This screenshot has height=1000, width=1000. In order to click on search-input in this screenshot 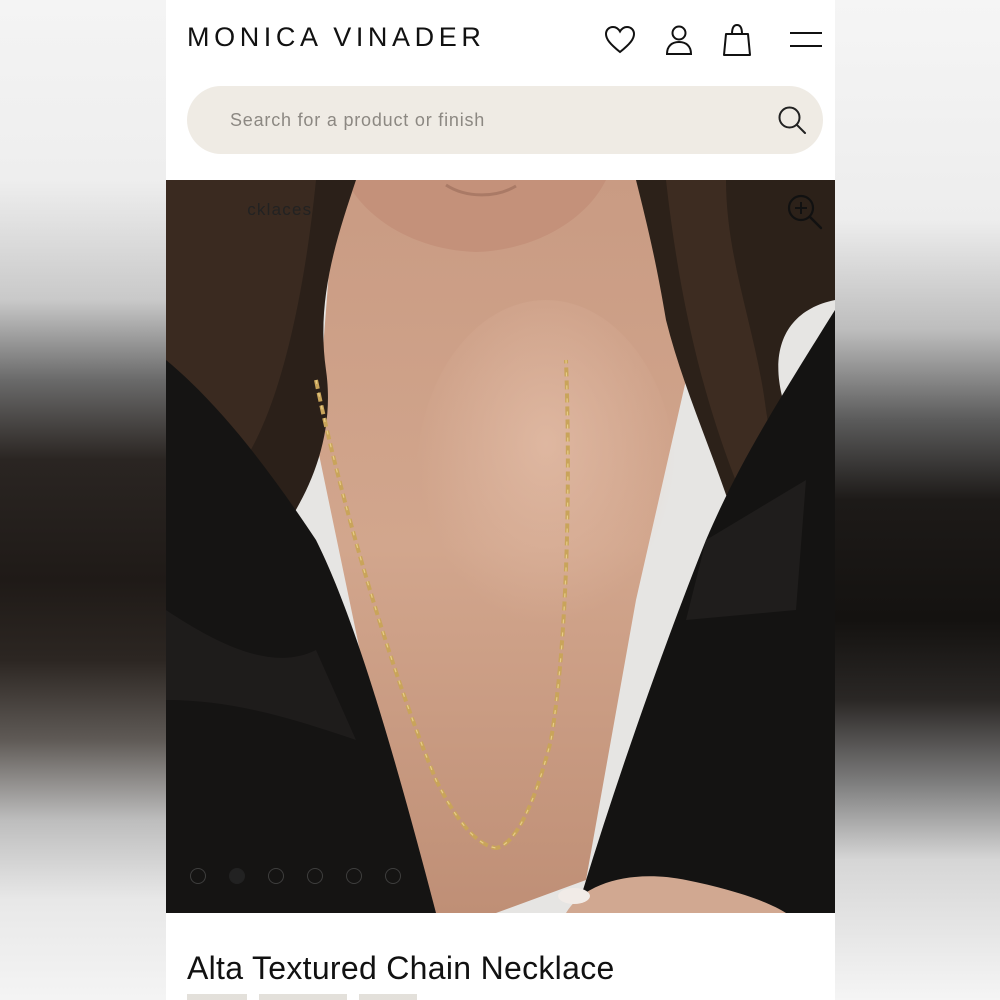, I will do `click(467, 120)`.